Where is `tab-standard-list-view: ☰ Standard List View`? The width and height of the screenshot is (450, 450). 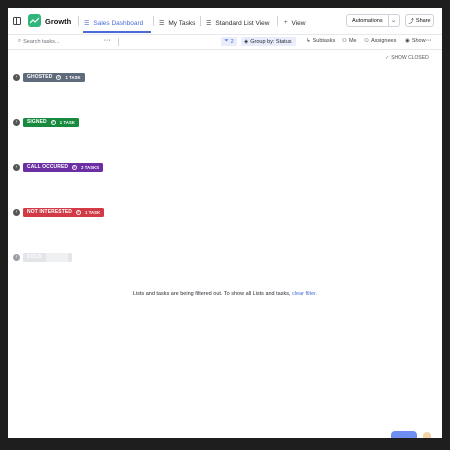 tab-standard-list-view: ☰ Standard List View is located at coordinates (237, 23).